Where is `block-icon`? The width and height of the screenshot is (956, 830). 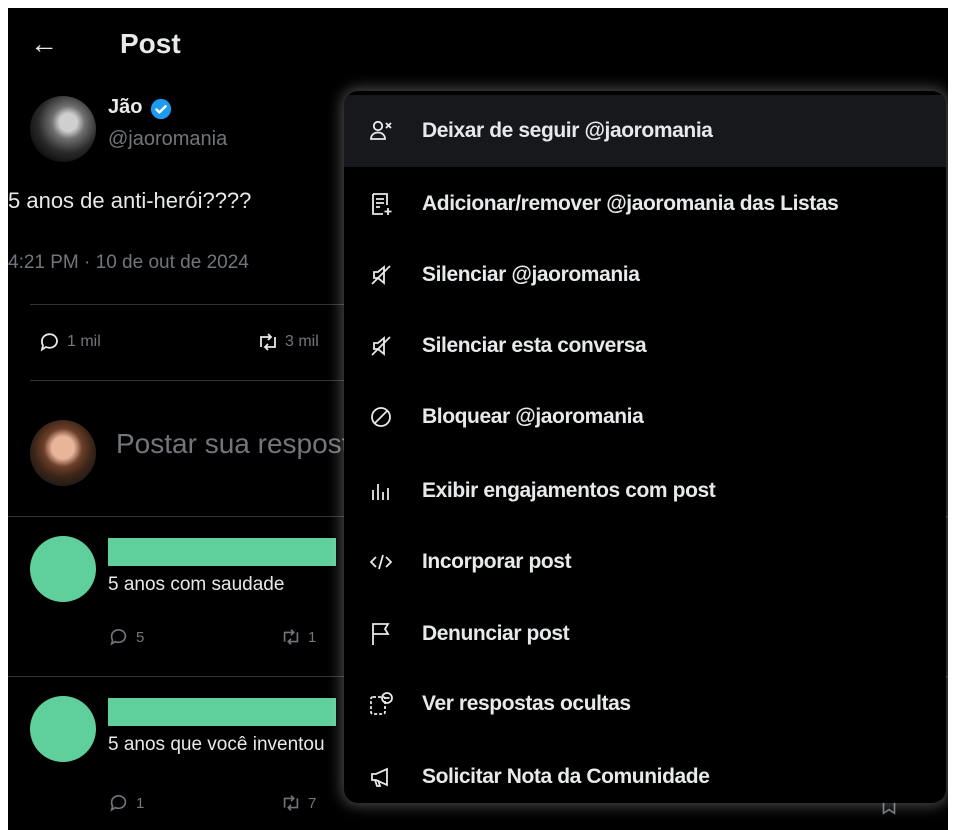 block-icon is located at coordinates (381, 417).